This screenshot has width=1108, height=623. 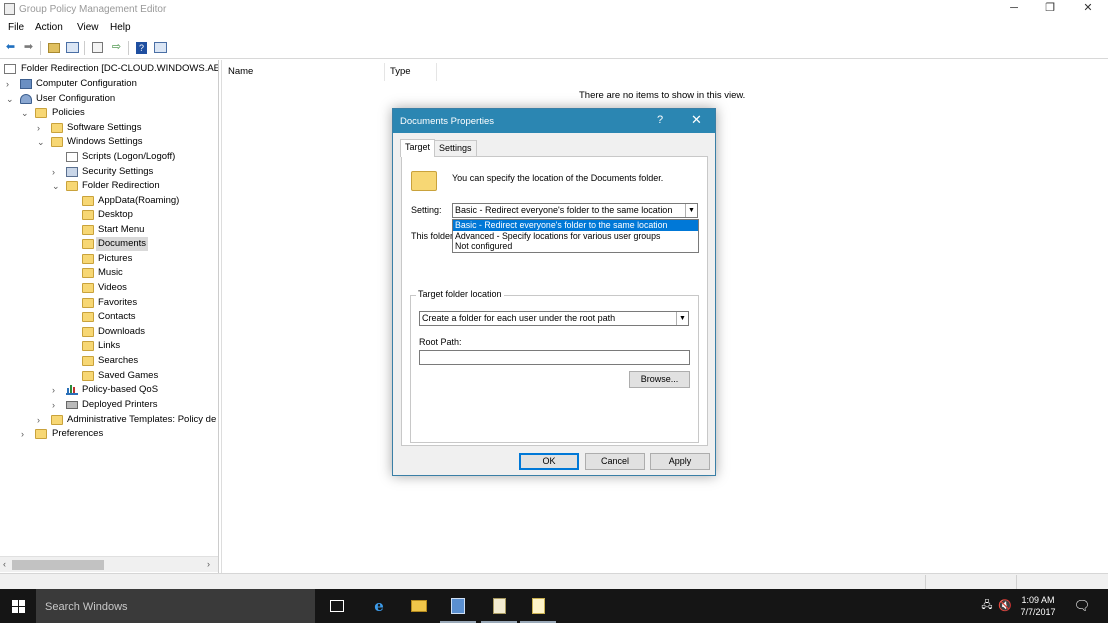 I want to click on close-button: ✕, so click(x=1088, y=9).